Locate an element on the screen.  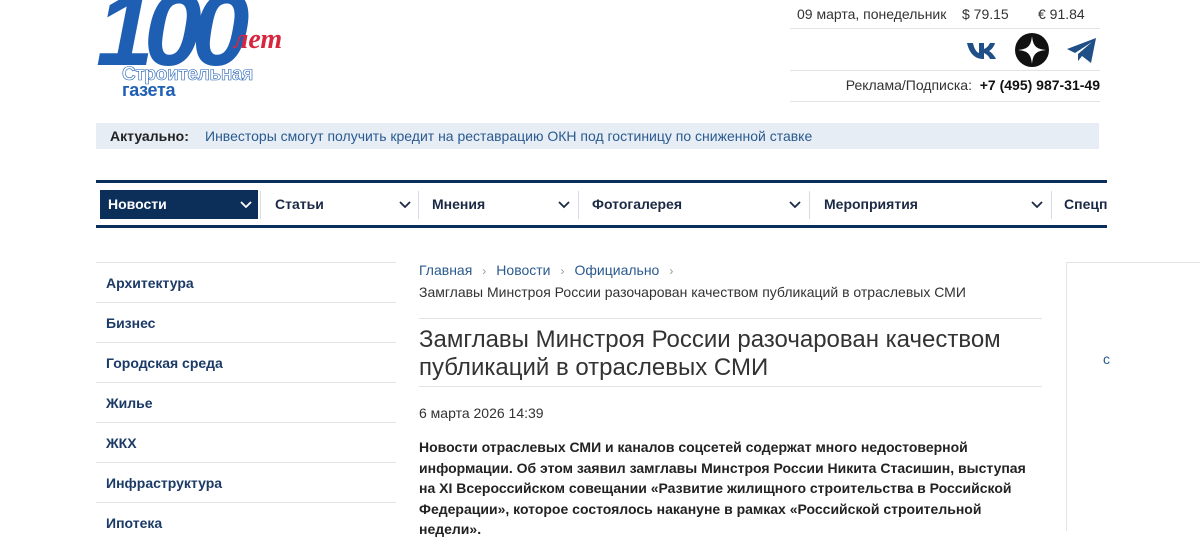
nav-item-special: Спецп is located at coordinates (1081, 204).